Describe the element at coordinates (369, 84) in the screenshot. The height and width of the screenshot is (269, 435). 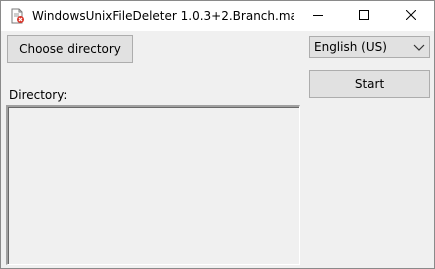
I see `start-button: Start` at that location.